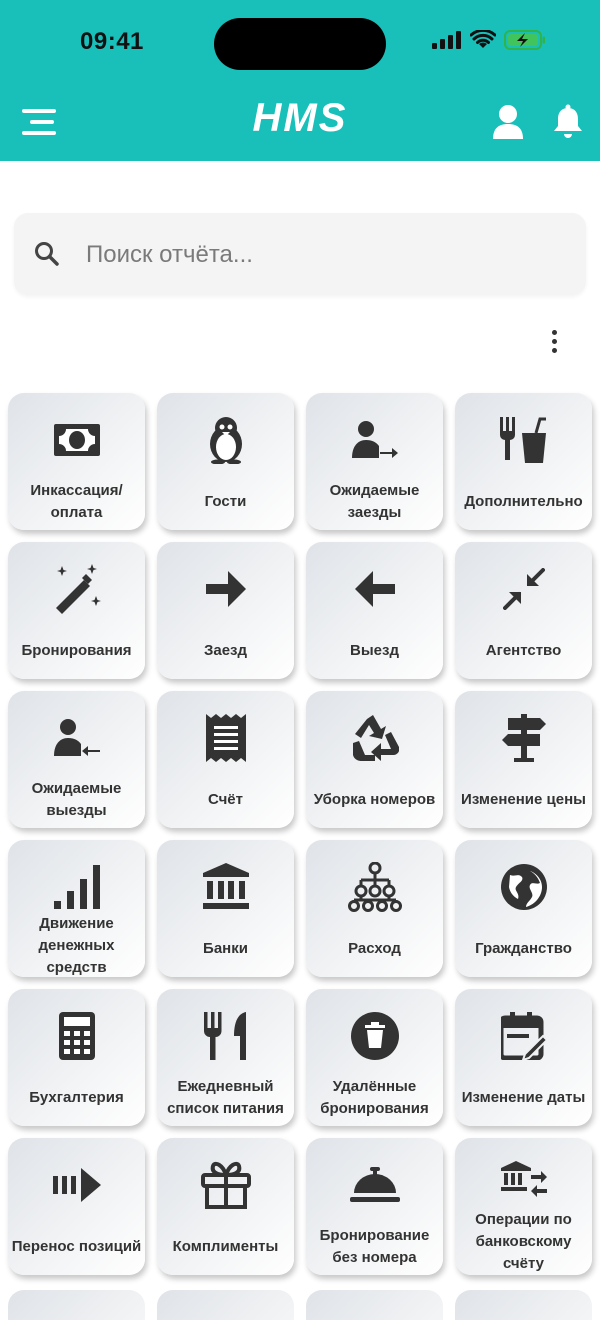 The image size is (600, 1320). Describe the element at coordinates (523, 1206) in the screenshot. I see `tile-bank-account-operations: Операции по банковскому счёту` at that location.